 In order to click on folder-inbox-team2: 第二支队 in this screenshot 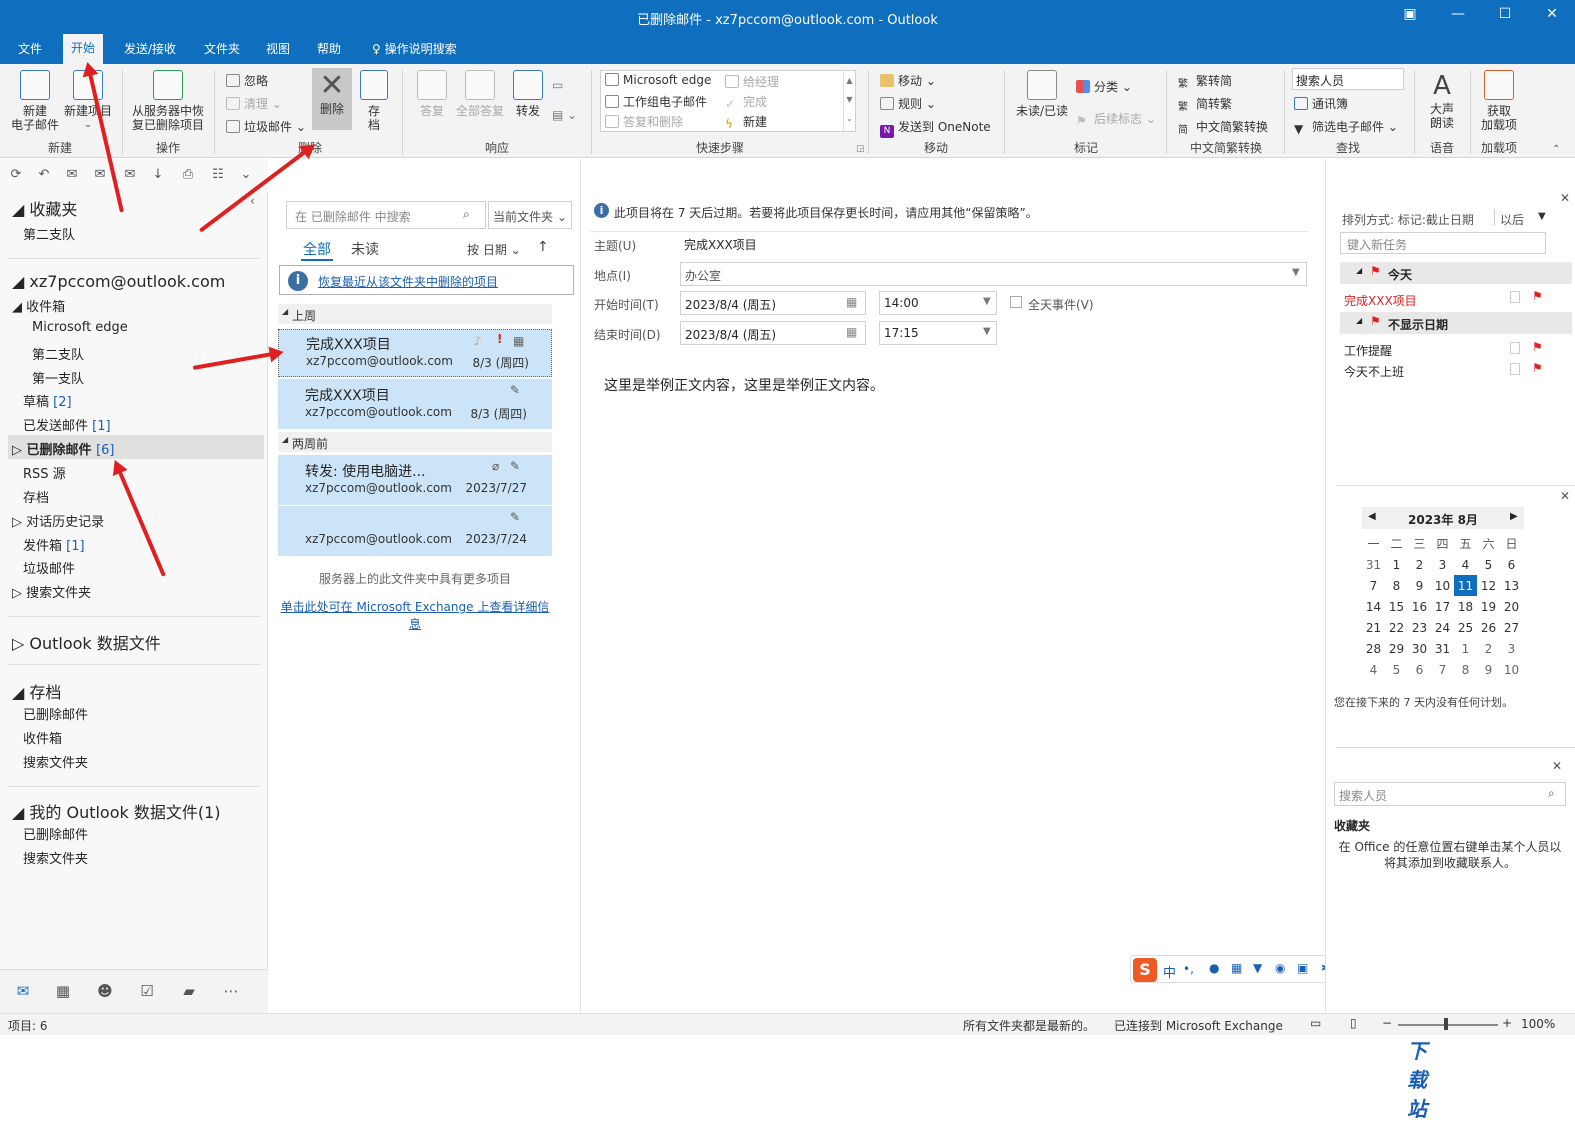, I will do `click(58, 353)`.